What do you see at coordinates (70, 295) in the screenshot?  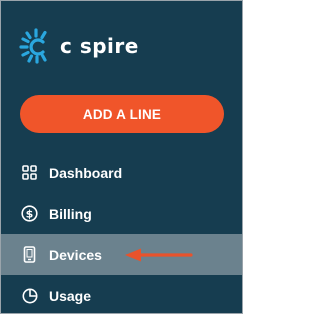 I see `sidebar-item-label: Usage` at bounding box center [70, 295].